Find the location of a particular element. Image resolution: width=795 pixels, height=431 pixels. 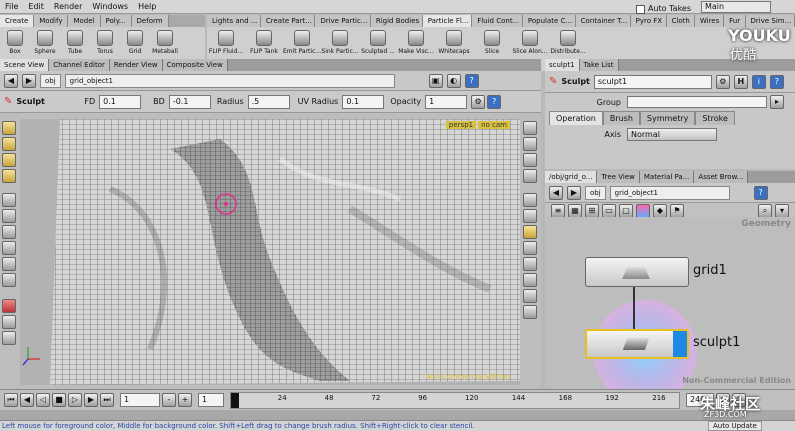

param-help-icon: ? is located at coordinates (776, 81).